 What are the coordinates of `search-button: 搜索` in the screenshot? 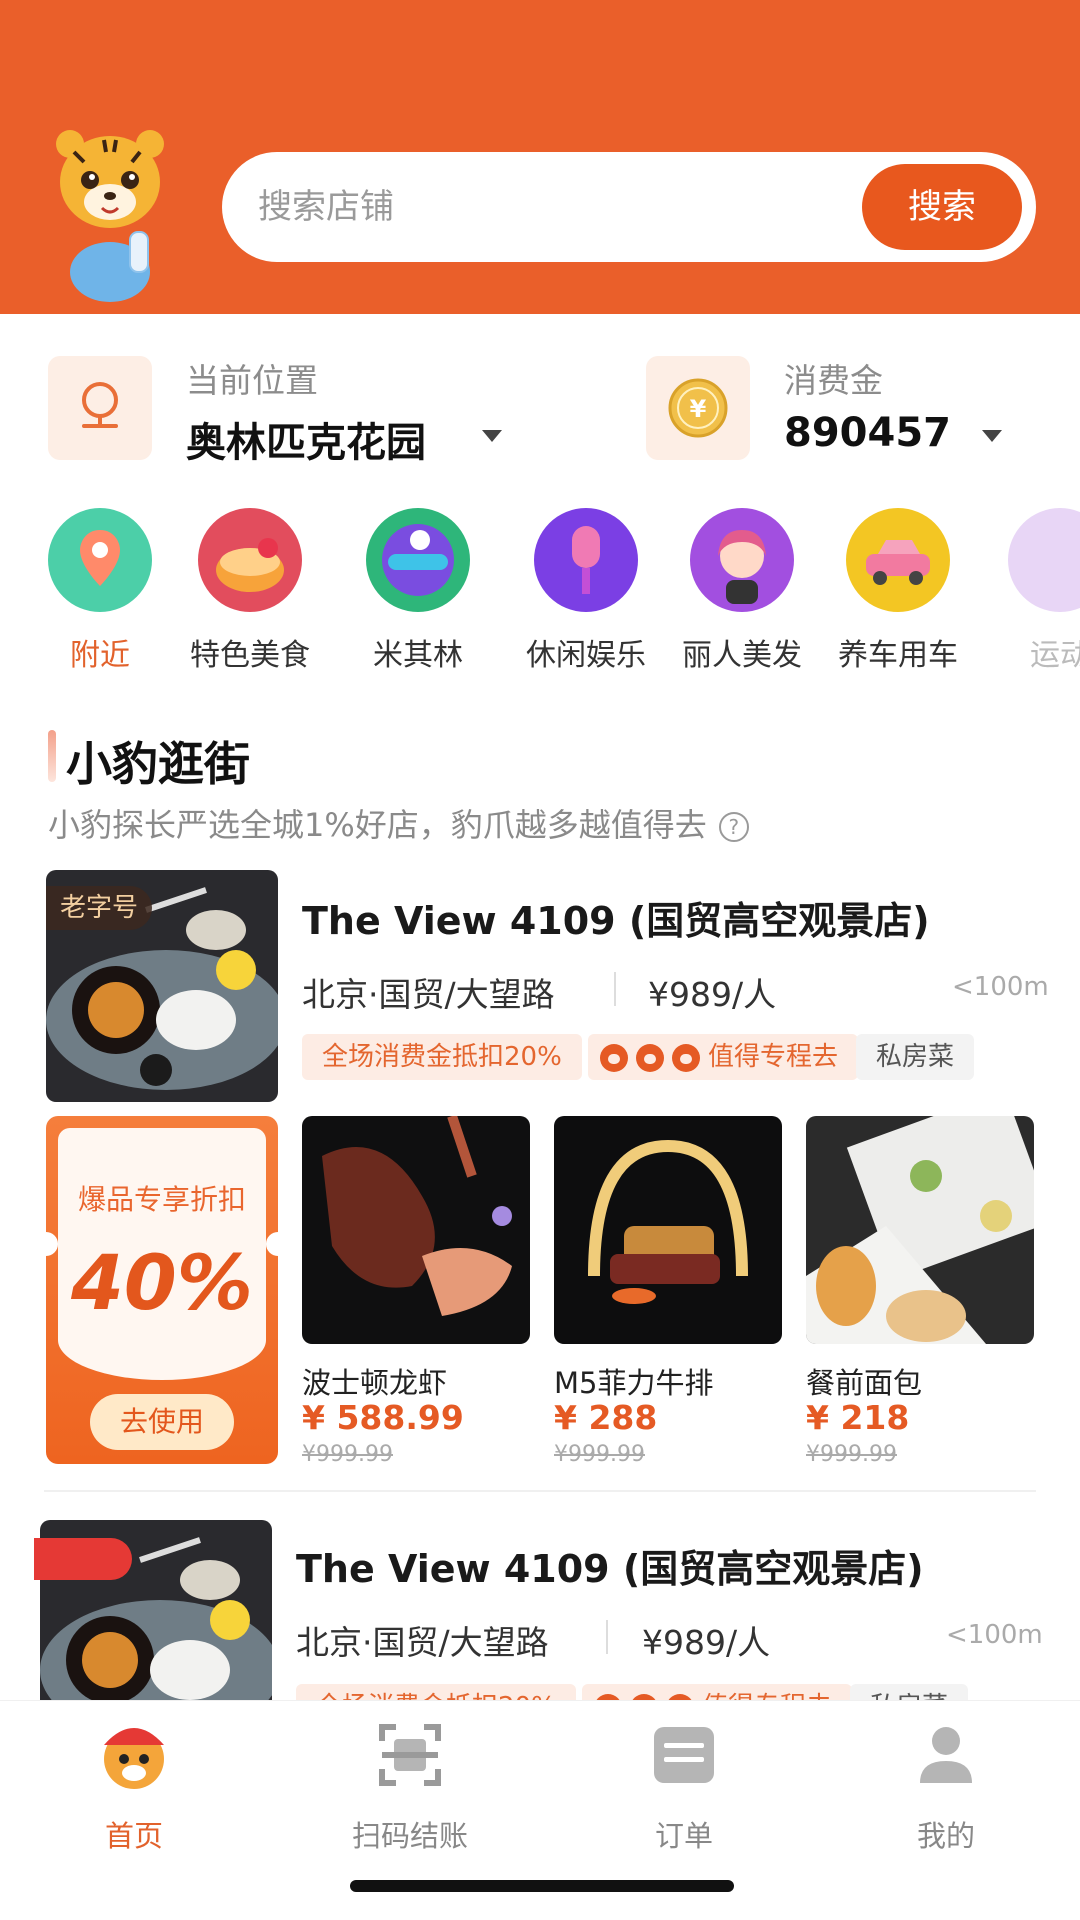 It's located at (942, 207).